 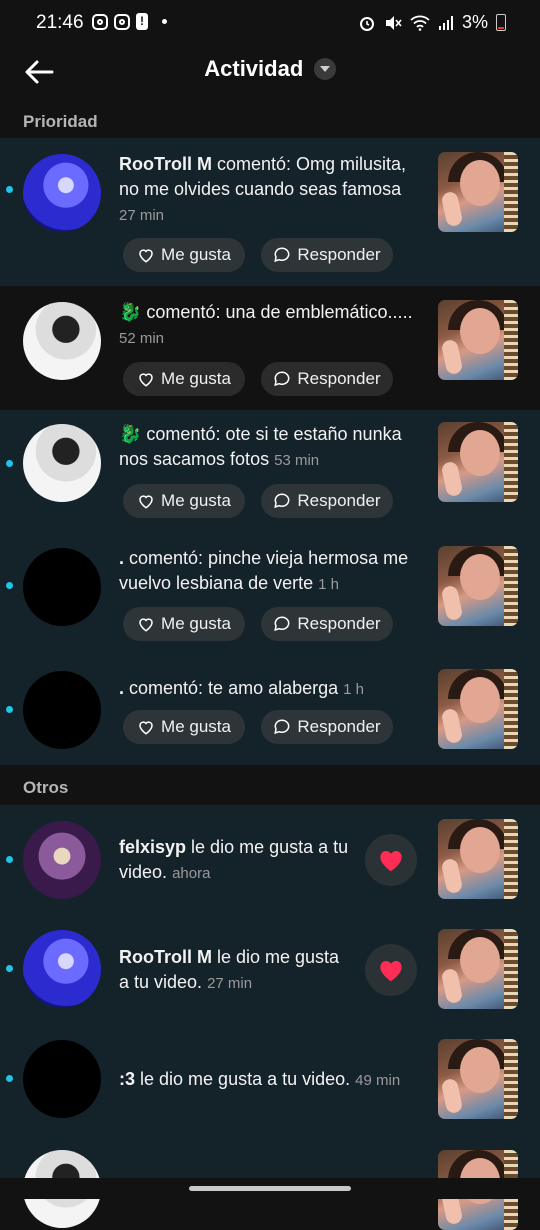 I want to click on battery-percent: 3%, so click(x=474, y=22).